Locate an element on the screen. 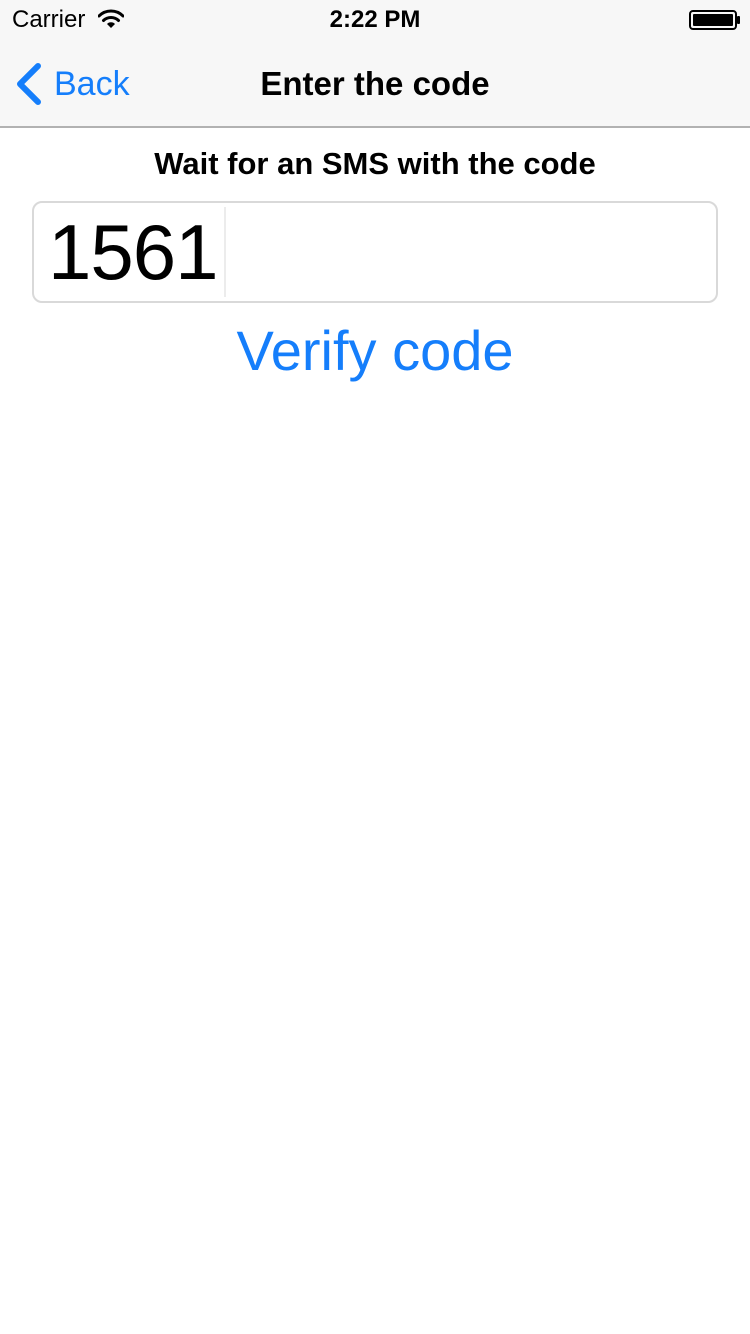  status-bar: Carrier 2:22 PM is located at coordinates (375, 20).